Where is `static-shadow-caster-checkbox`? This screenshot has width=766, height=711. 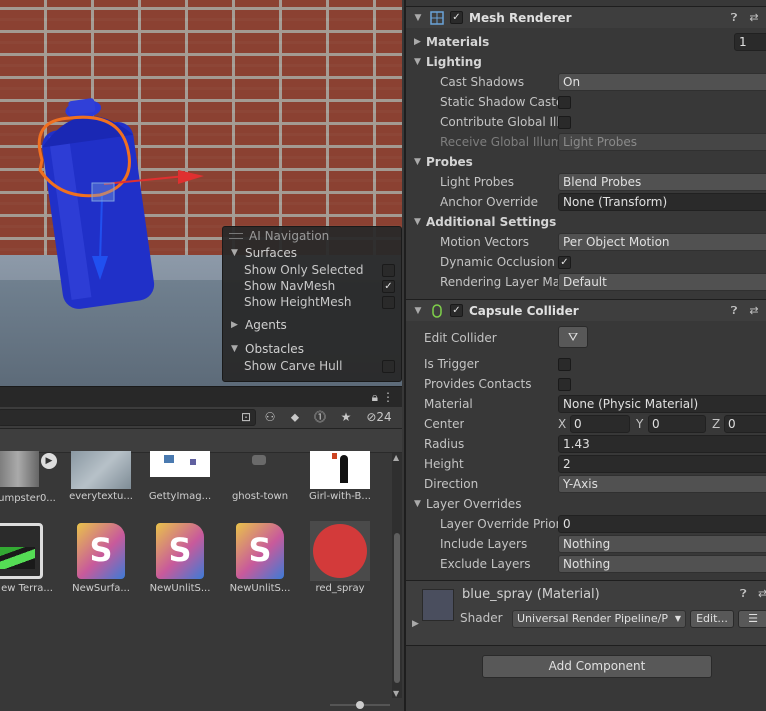
static-shadow-caster-checkbox is located at coordinates (564, 102).